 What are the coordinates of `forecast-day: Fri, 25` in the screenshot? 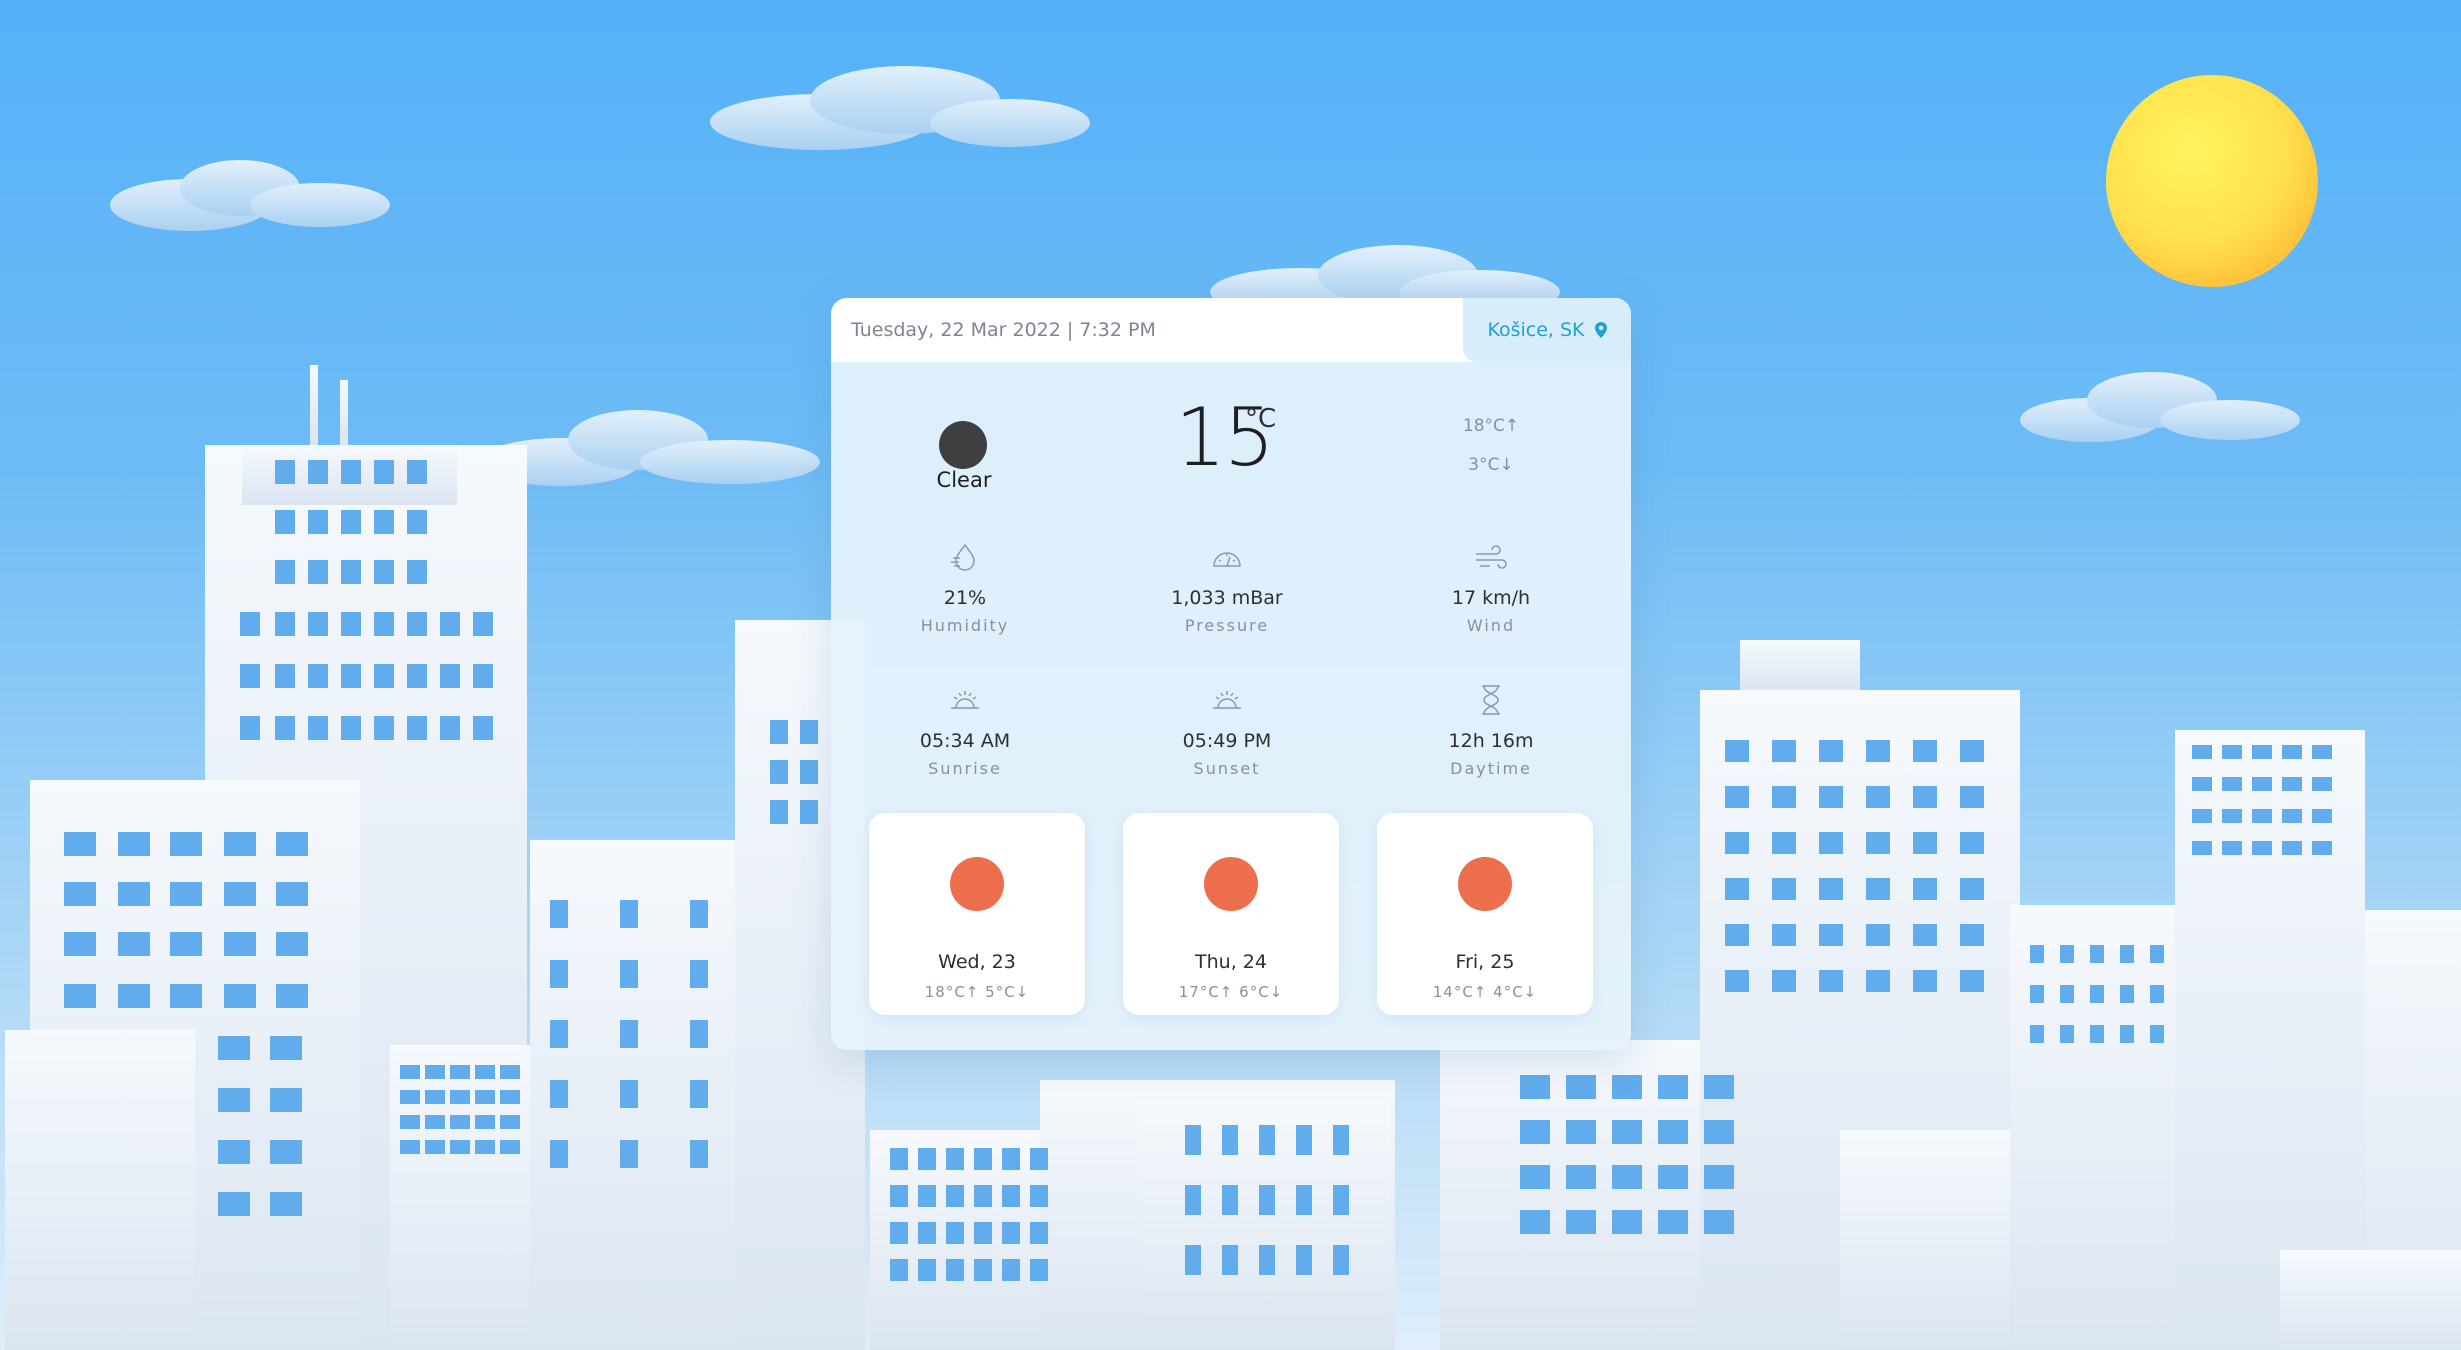 It's located at (1485, 962).